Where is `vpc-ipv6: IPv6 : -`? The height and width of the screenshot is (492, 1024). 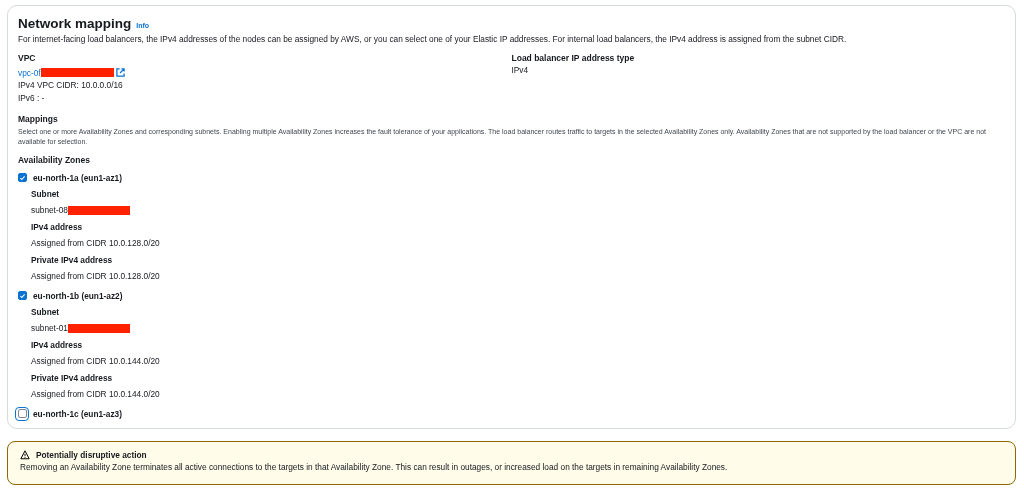
vpc-ipv6: IPv6 : - is located at coordinates (32, 97).